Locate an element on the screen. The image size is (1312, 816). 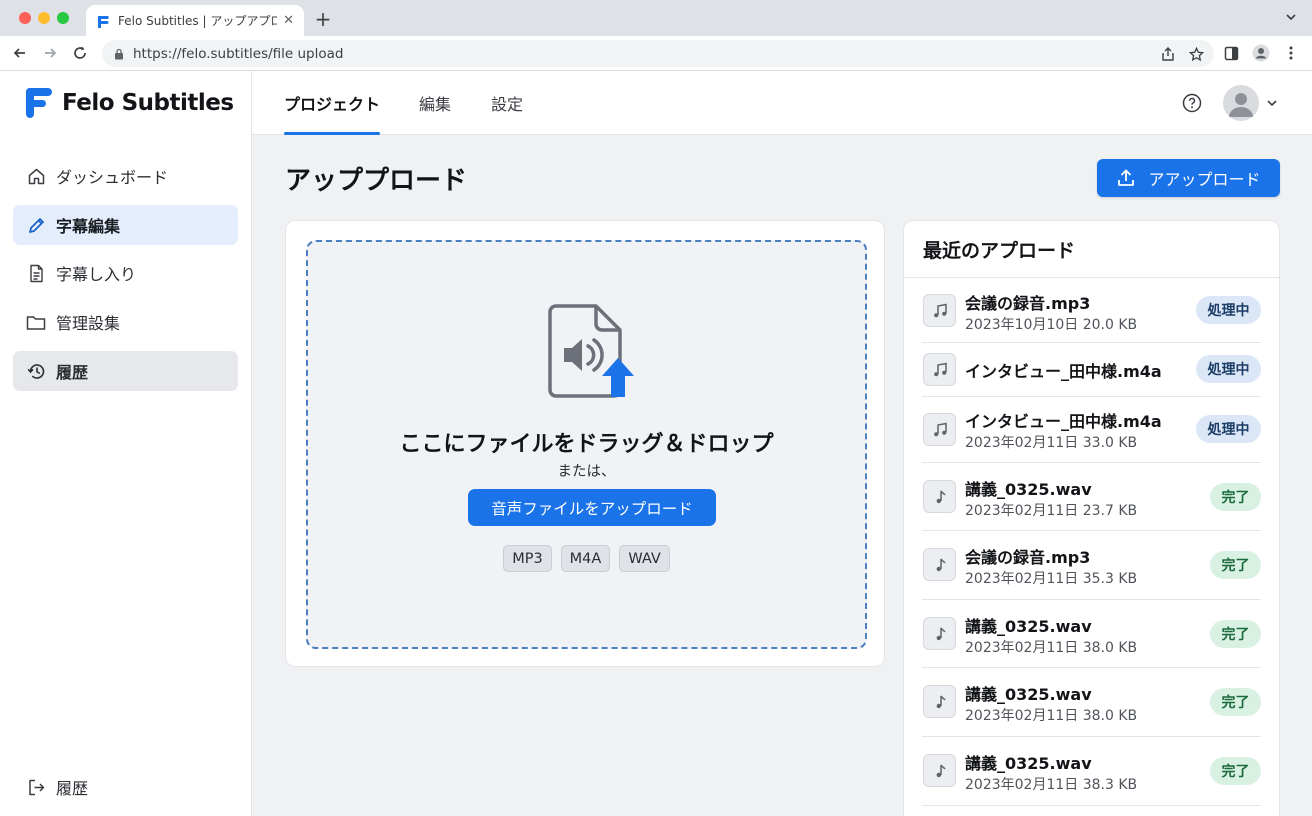
brand-name: Felo Subtitles is located at coordinates (148, 102).